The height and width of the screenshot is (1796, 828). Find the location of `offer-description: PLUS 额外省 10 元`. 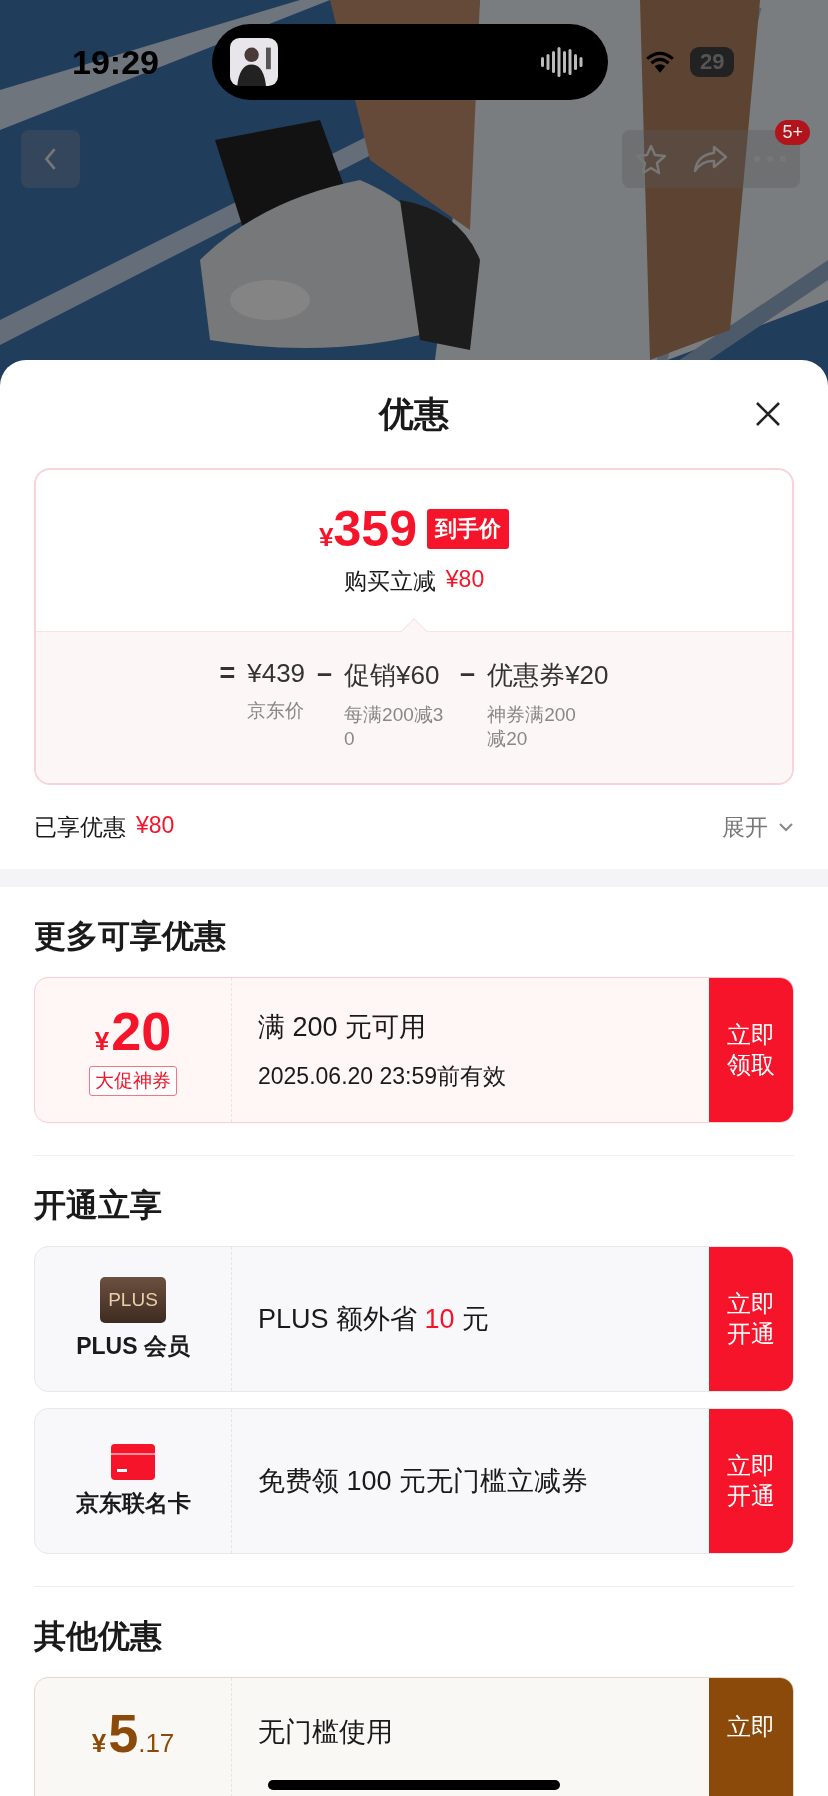

offer-description: PLUS 额外省 10 元 is located at coordinates (374, 1319).